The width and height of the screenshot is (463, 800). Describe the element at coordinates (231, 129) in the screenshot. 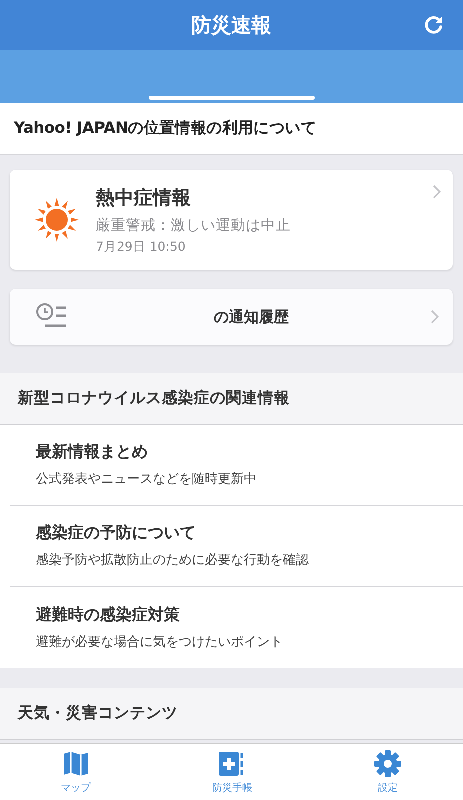

I see `location-notice: Yahoo! JAPANの位置情報の利用について` at that location.